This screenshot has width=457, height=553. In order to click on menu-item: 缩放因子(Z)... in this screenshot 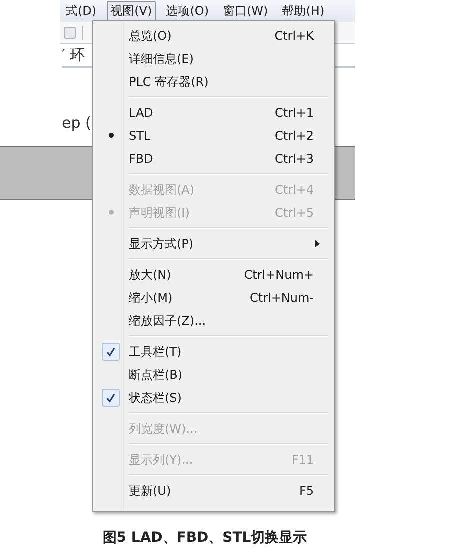, I will do `click(213, 320)`.